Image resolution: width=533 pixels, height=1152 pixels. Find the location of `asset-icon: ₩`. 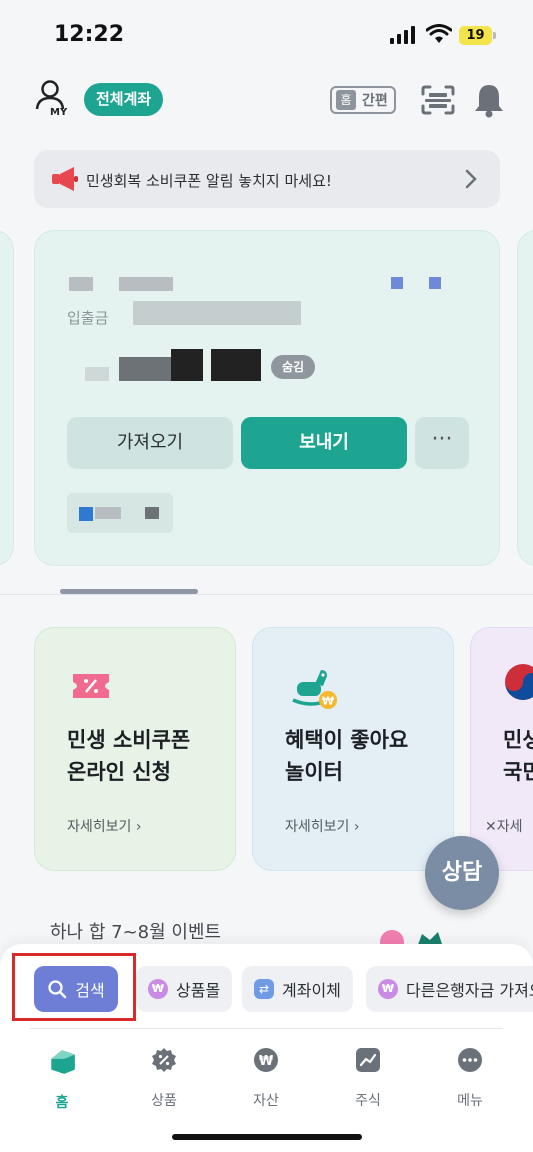

asset-icon: ₩ is located at coordinates (266, 1060).